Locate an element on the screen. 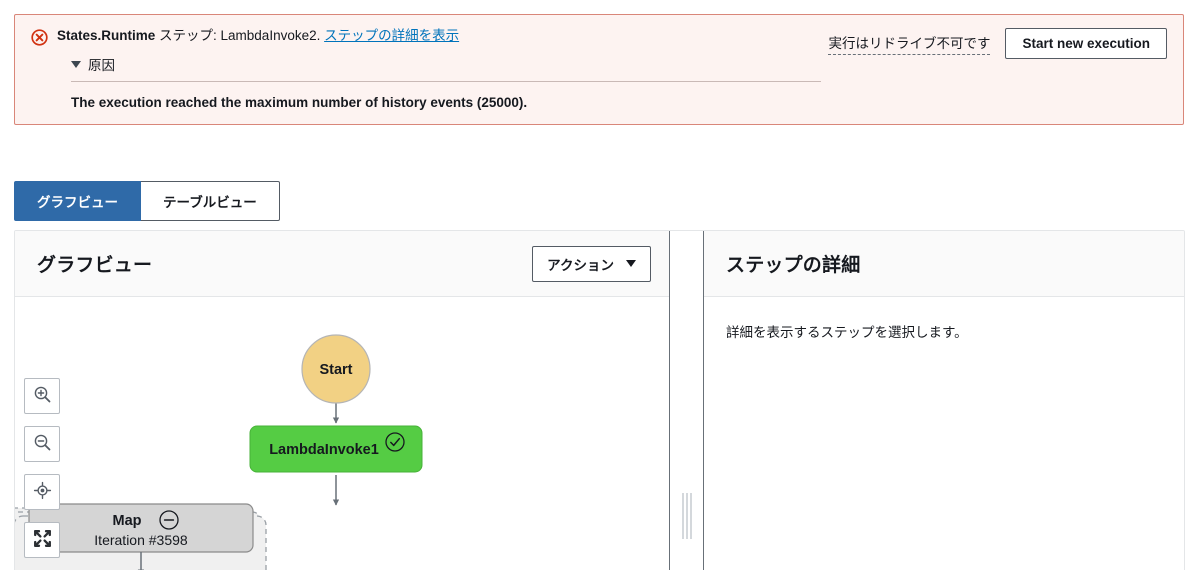  node-map: Map Iteration #3598 is located at coordinates (141, 528).